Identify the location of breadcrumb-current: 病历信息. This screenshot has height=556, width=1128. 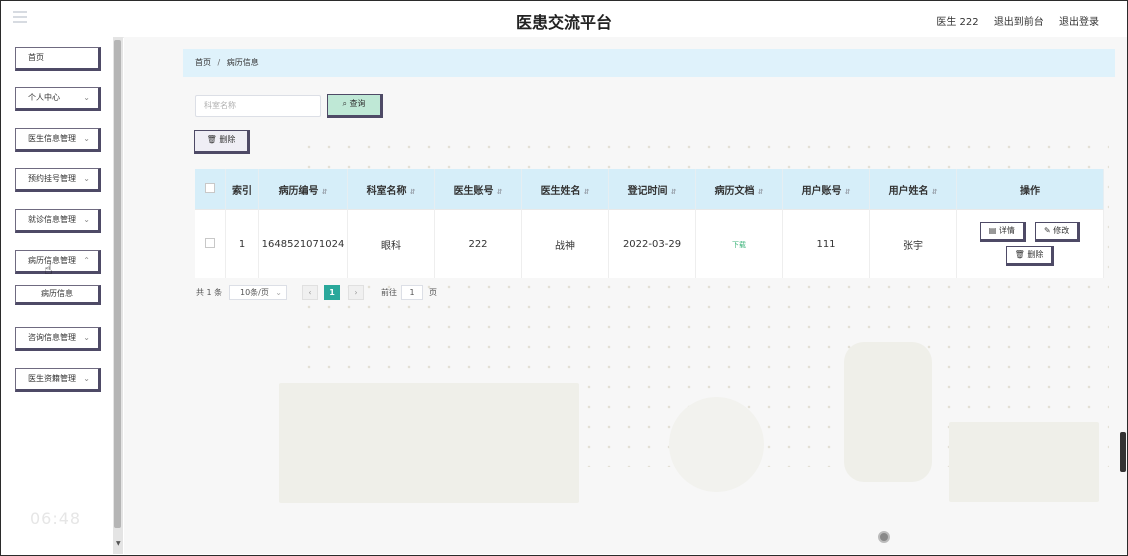
(242, 62).